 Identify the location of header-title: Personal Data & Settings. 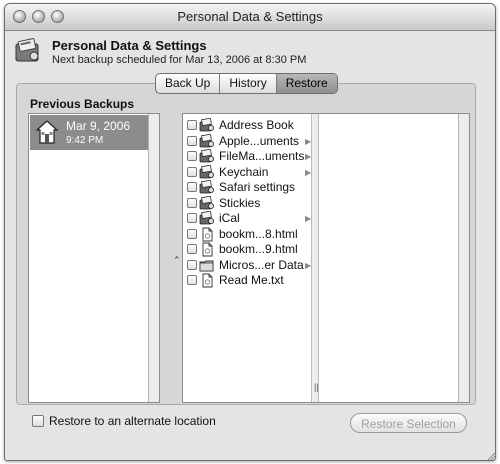
(129, 45).